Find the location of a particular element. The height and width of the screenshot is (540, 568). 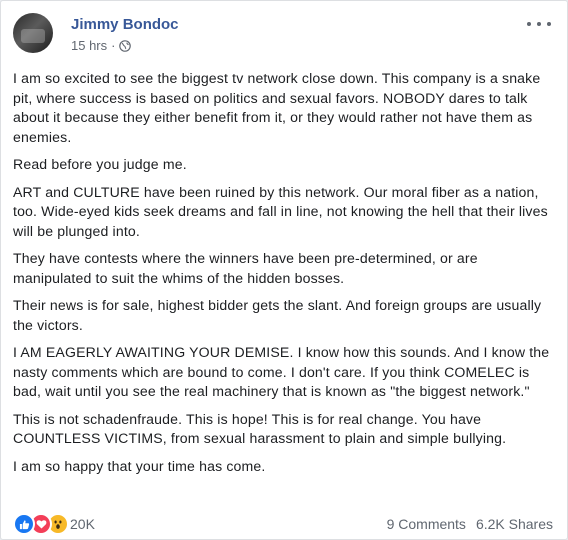

author-name: Jimmy Bondoc is located at coordinates (125, 24).